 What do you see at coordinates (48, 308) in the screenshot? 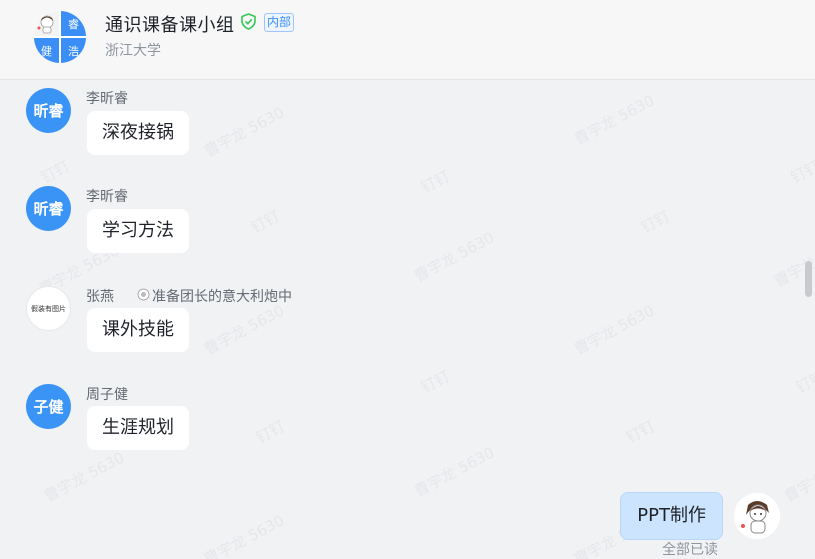
I see `avatar: 假装有图片` at bounding box center [48, 308].